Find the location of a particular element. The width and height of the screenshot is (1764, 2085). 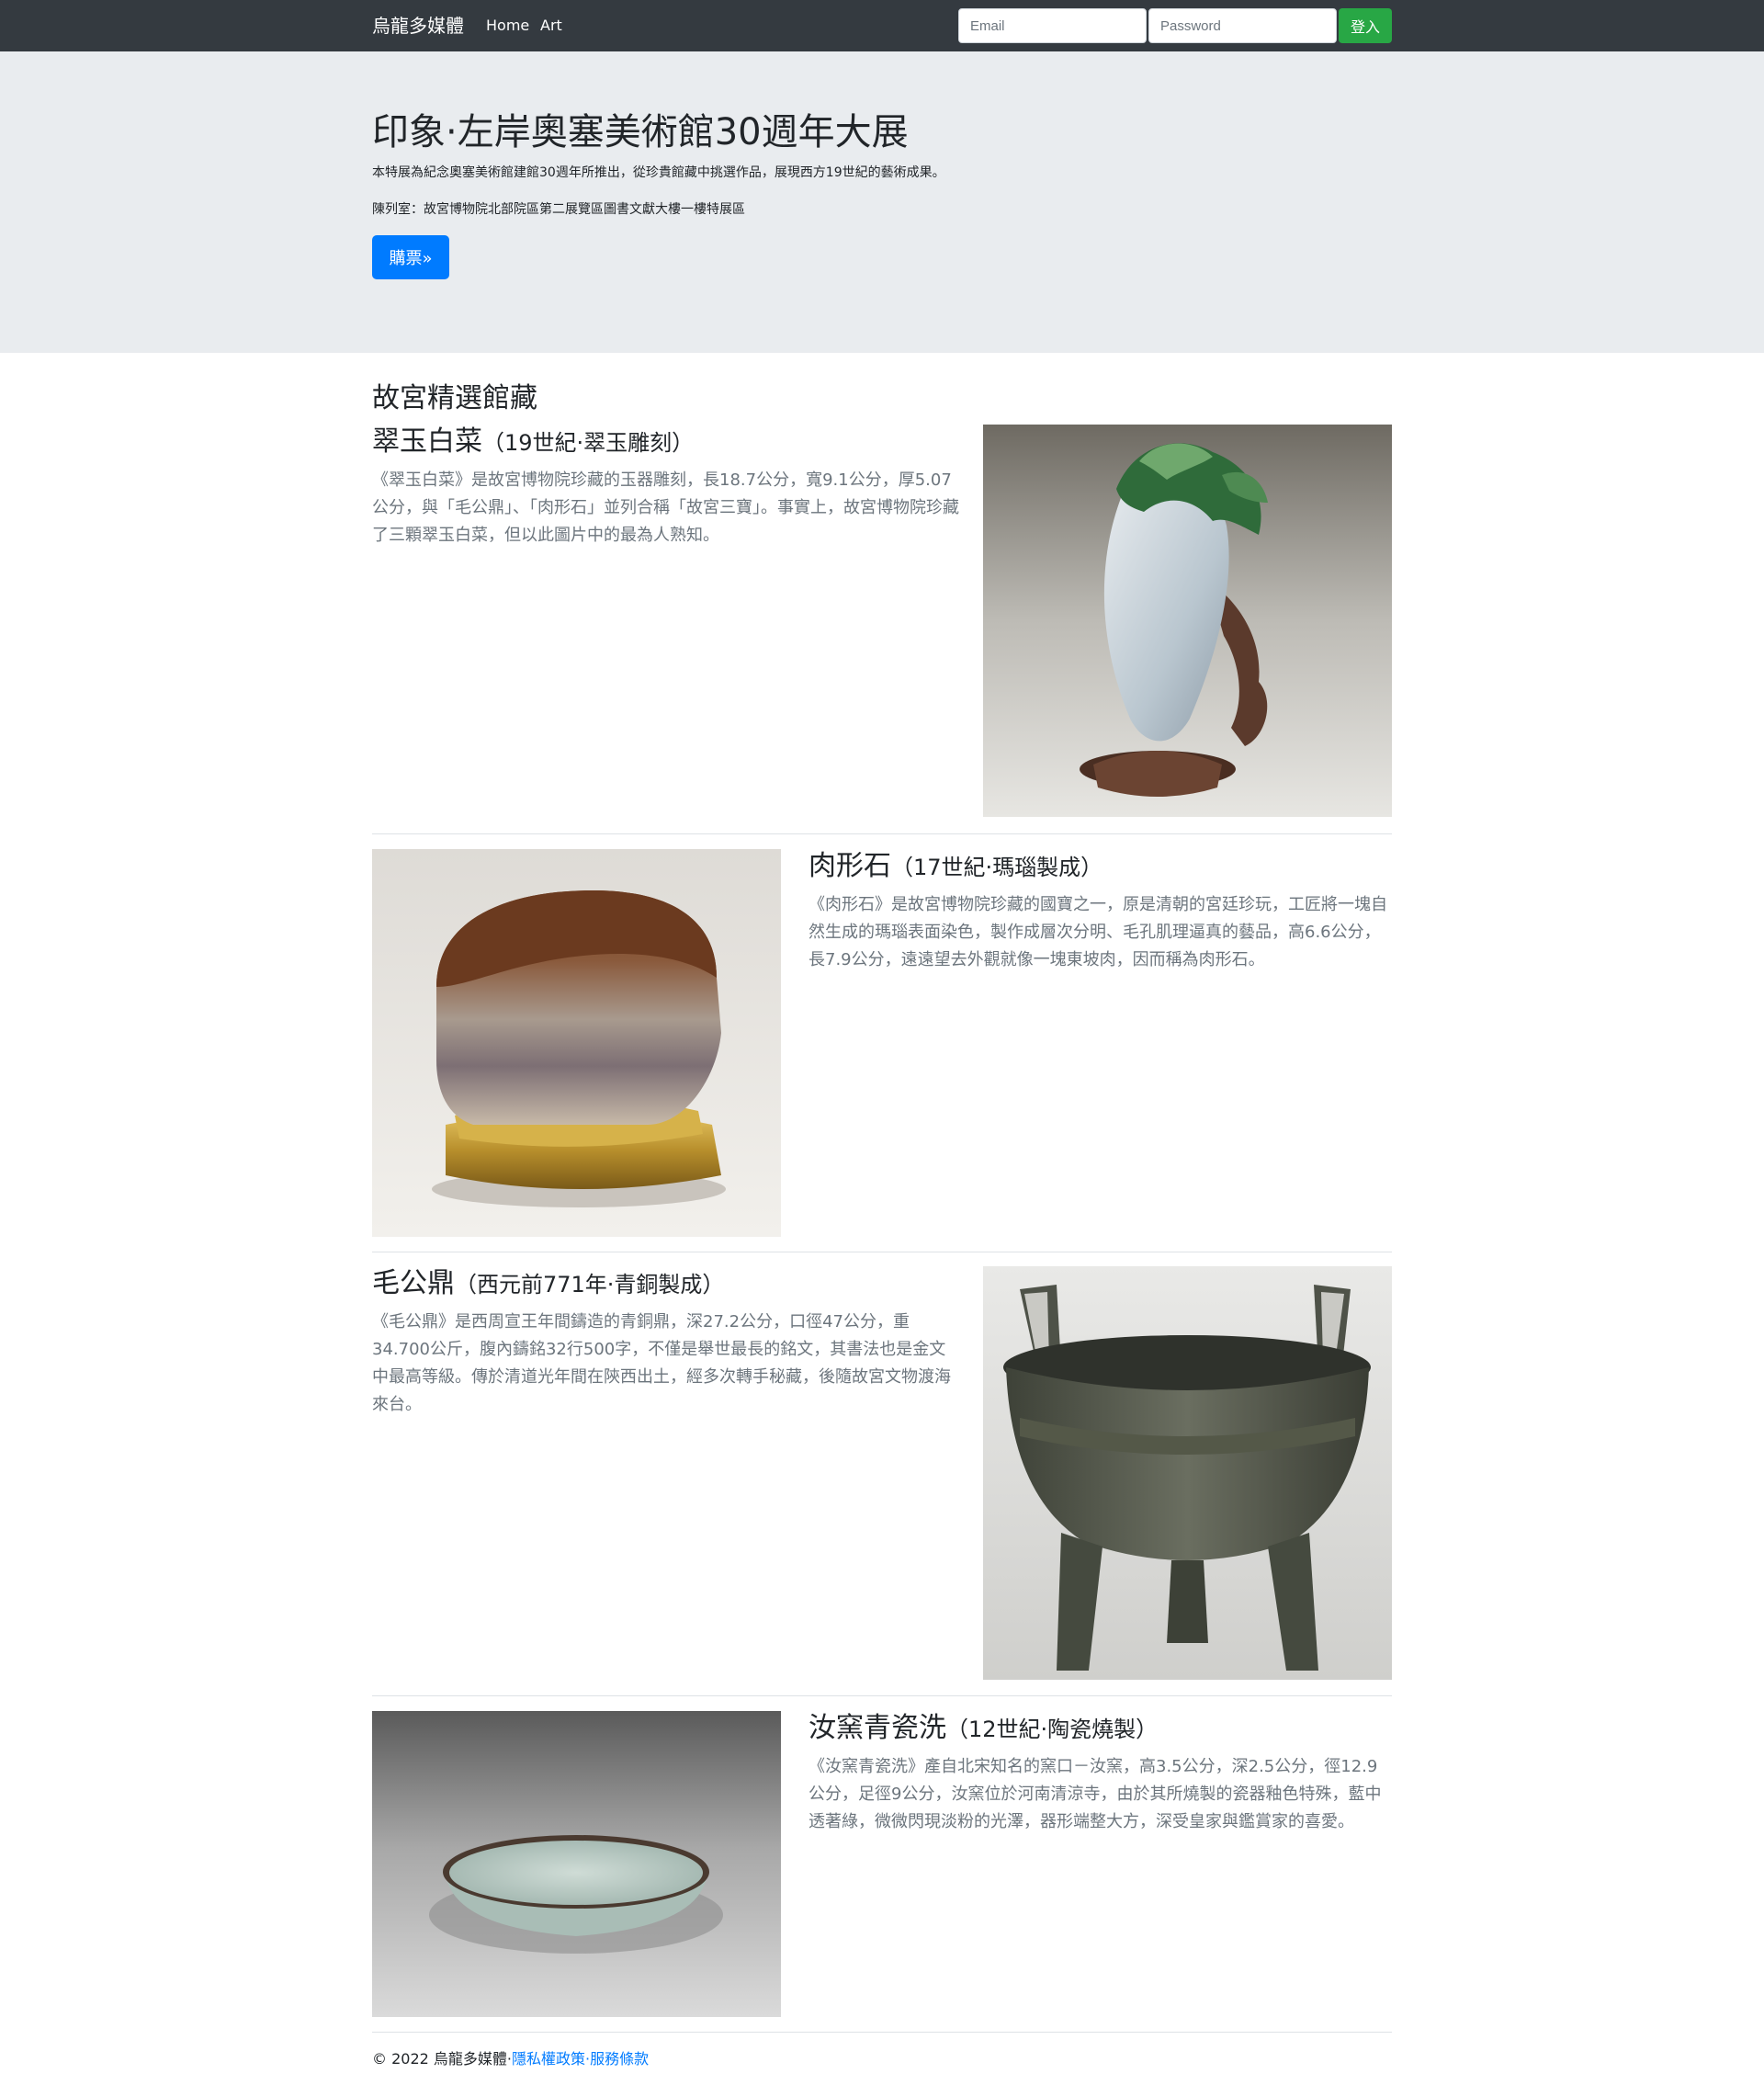

item-heading-ru-ware: 汝窯青瓷洗（12世紀·陶瓷燒製） is located at coordinates (983, 1729).